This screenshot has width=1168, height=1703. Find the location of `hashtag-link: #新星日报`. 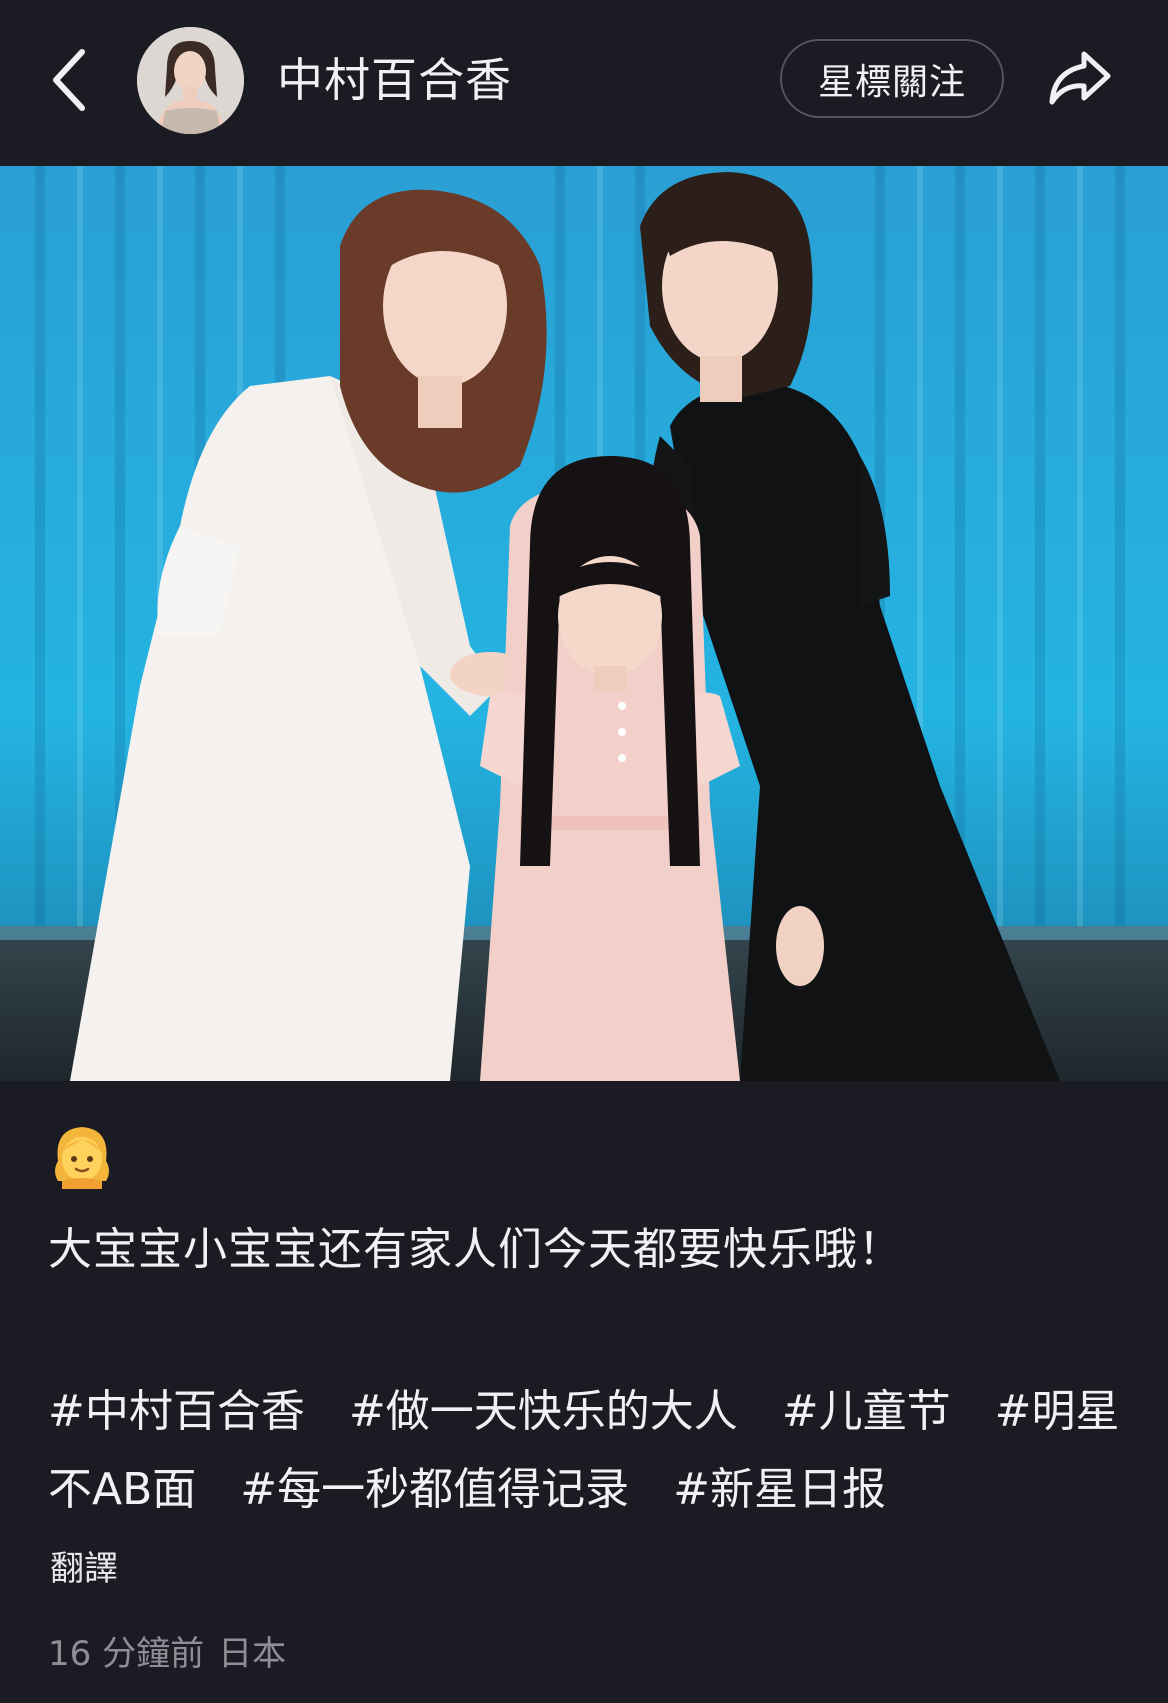

hashtag-link: #新星日报 is located at coordinates (779, 1489).